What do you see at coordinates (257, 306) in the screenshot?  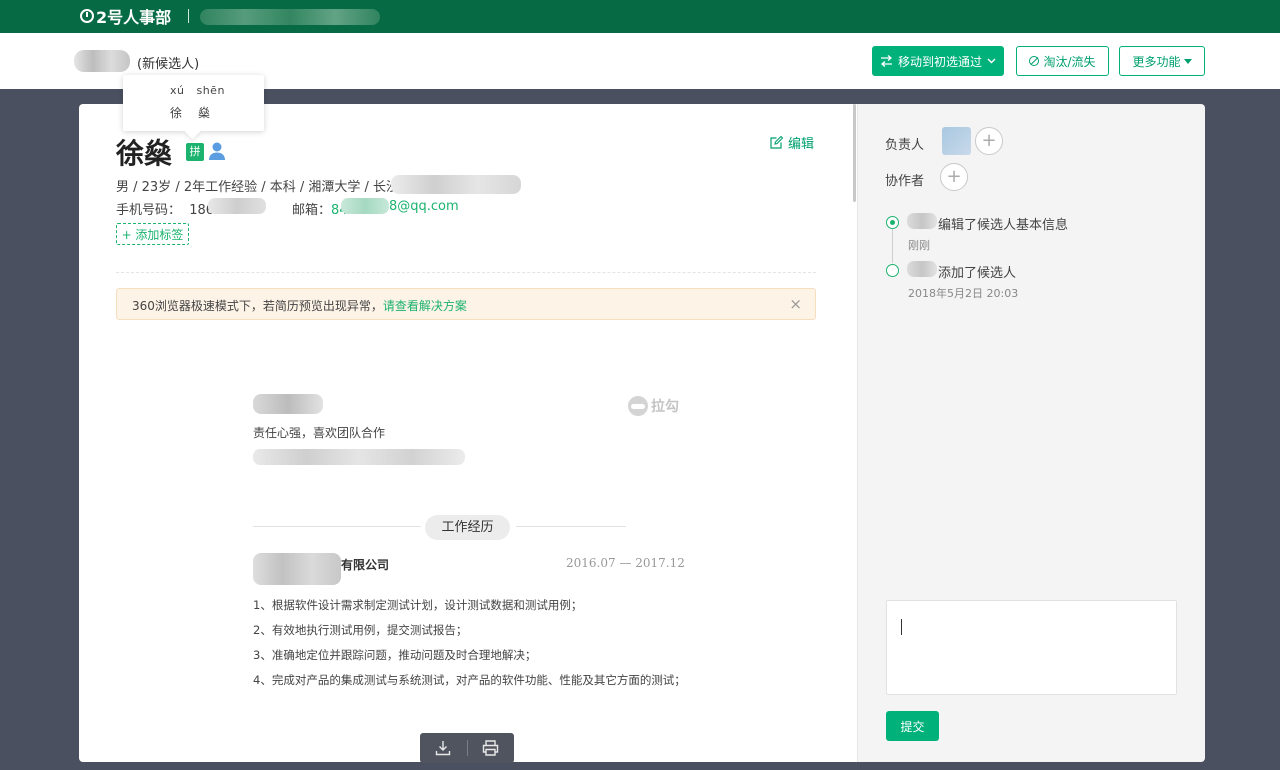 I see `notice-text: 360浏览器极速模式下，若简历预览出现异常，` at bounding box center [257, 306].